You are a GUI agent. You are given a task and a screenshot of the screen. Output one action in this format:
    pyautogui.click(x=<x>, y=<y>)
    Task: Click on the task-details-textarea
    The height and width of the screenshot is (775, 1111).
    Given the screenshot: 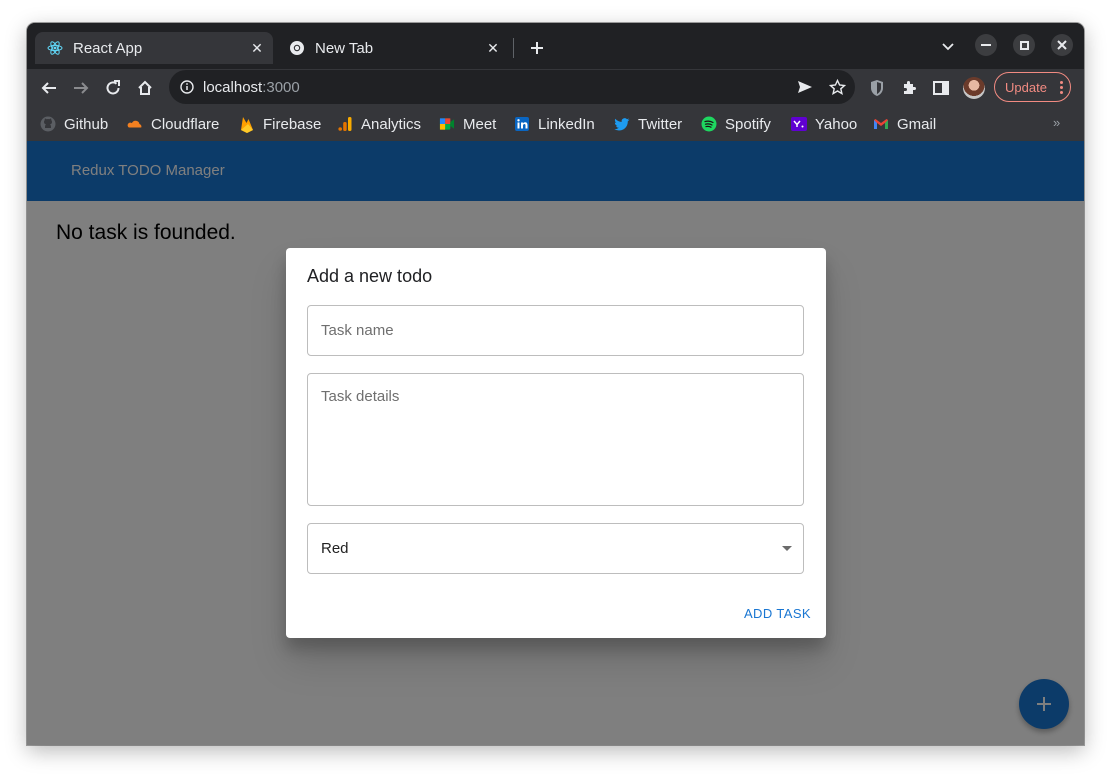 What is the action you would take?
    pyautogui.click(x=555, y=439)
    